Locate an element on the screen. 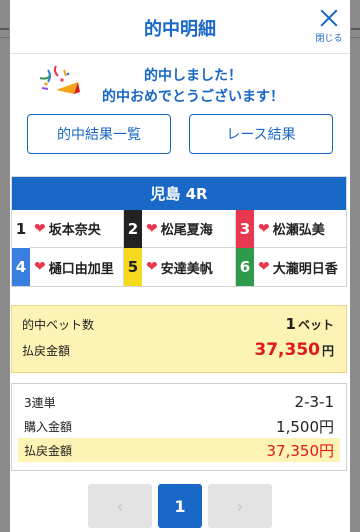  racer-cell-1: 1 ❤ 坂本奈央 is located at coordinates (68, 228).